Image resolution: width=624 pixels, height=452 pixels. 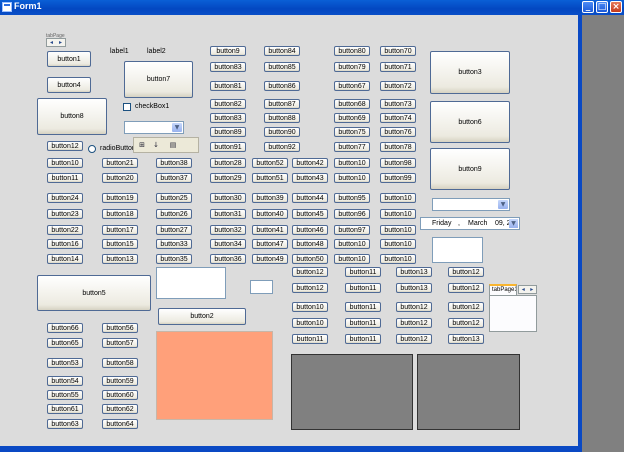 I want to click on button42: button42, so click(x=310, y=163).